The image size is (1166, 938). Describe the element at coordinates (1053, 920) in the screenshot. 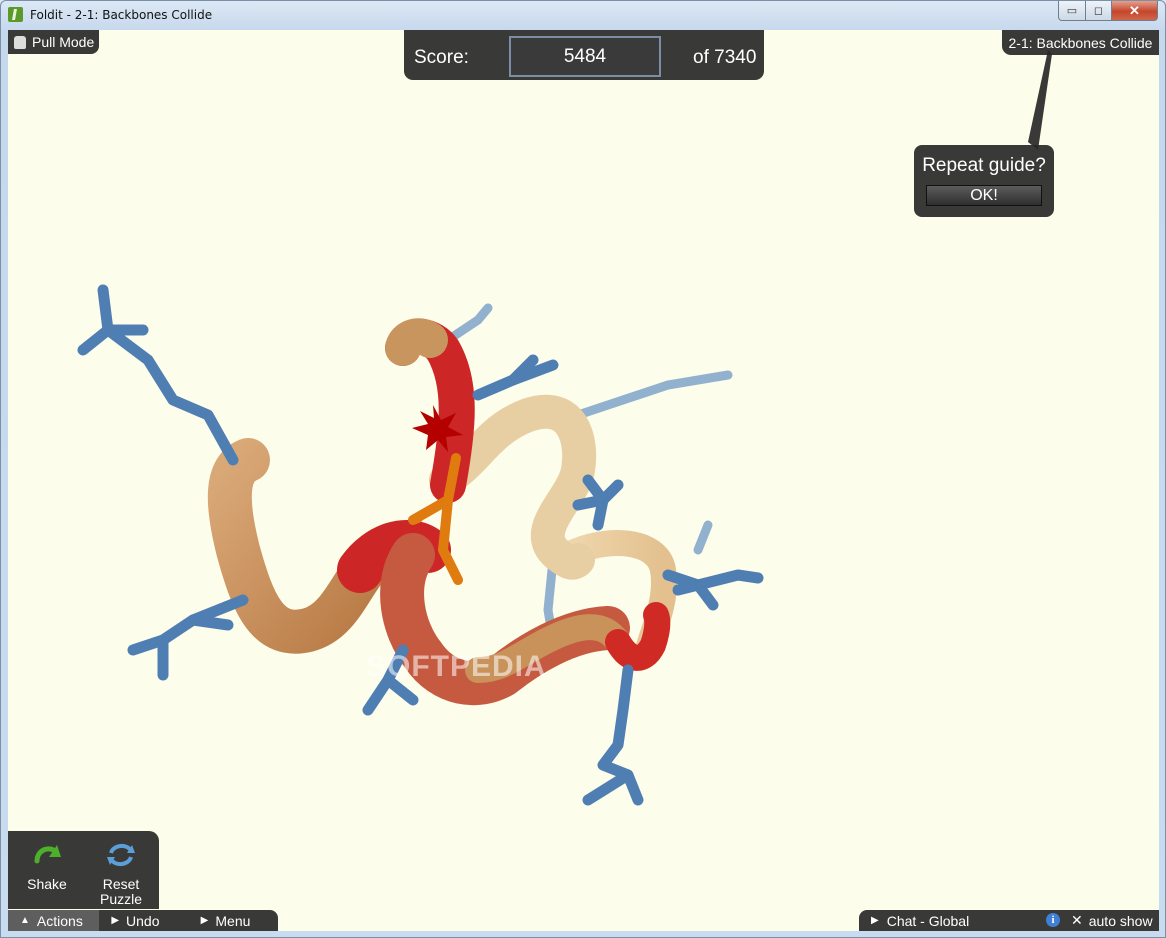

I see `info-icon: i` at that location.